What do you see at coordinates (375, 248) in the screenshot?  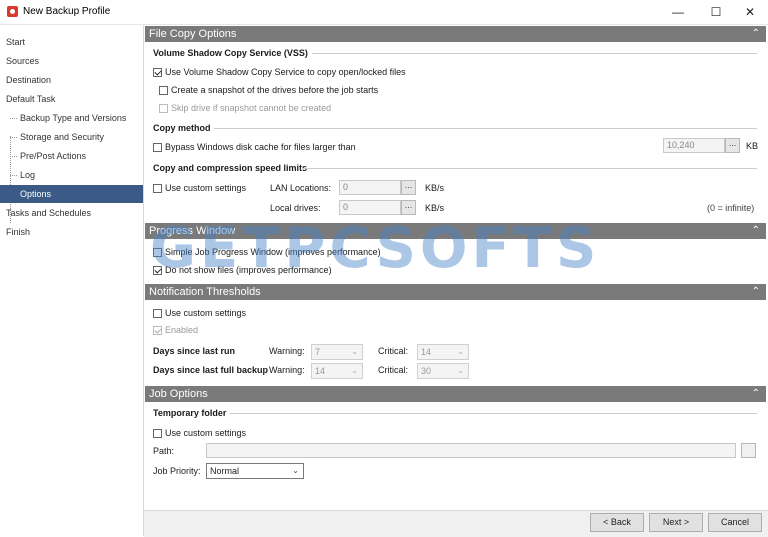 I see `watermark: GETPCSOFTS` at bounding box center [375, 248].